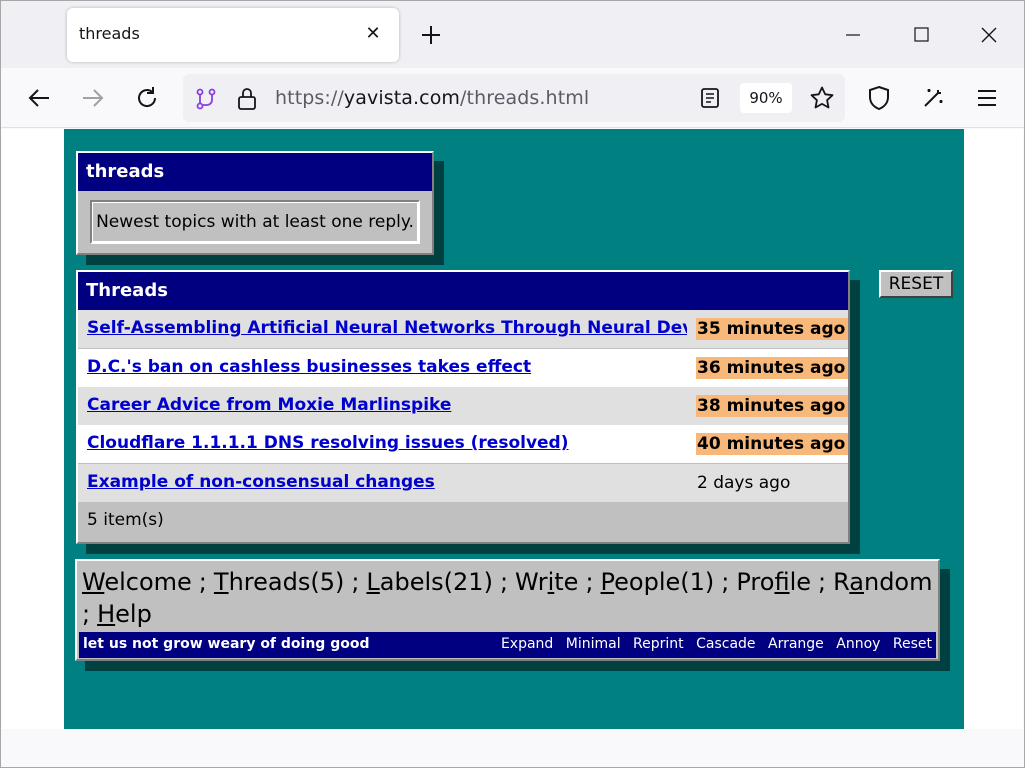 This screenshot has height=768, width=1025. Describe the element at coordinates (916, 284) in the screenshot. I see `reset-button: RESET` at that location.